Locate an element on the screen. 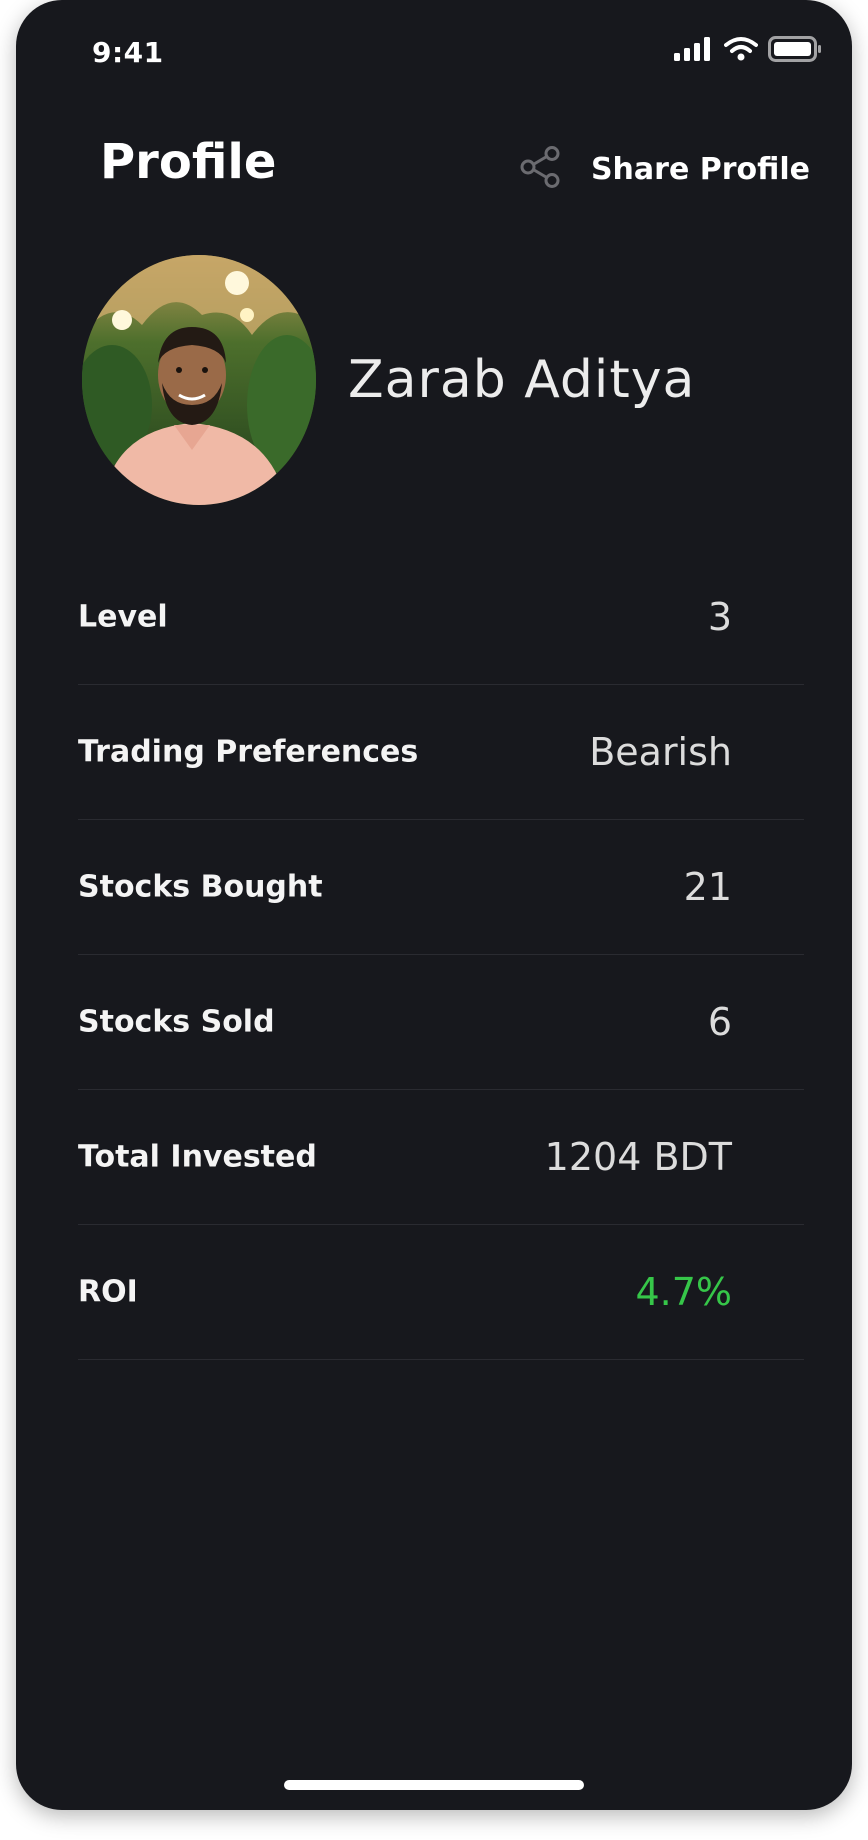 The width and height of the screenshot is (868, 1840). wifi-icon is located at coordinates (741, 51).